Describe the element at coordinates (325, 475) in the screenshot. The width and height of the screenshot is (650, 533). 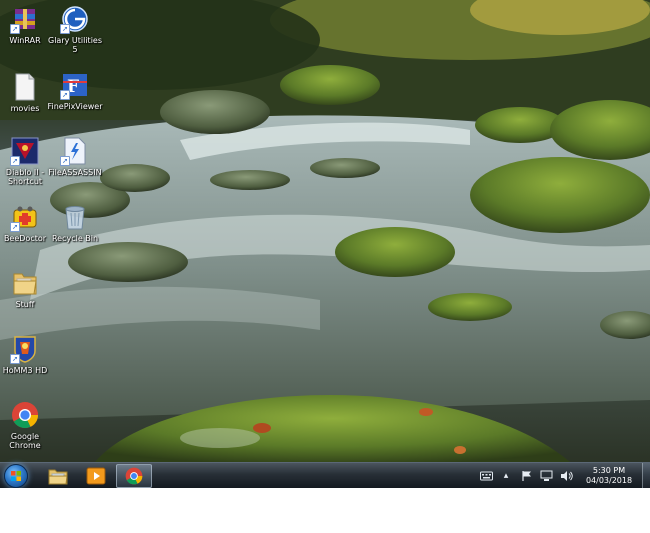
I see `taskbar: ▴ 5:30 PM 04/03/2018` at that location.